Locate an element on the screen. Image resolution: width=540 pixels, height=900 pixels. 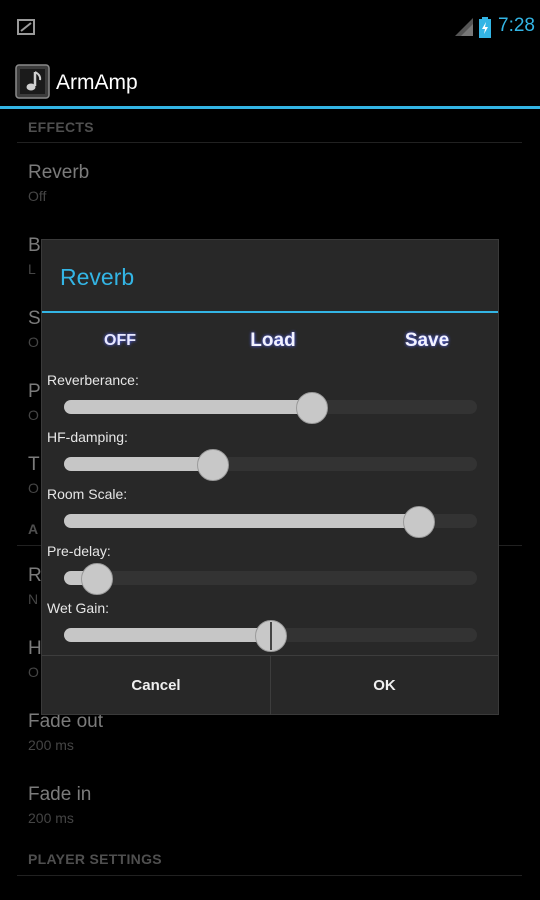
status-bar: 7:28 is located at coordinates (270, 26).